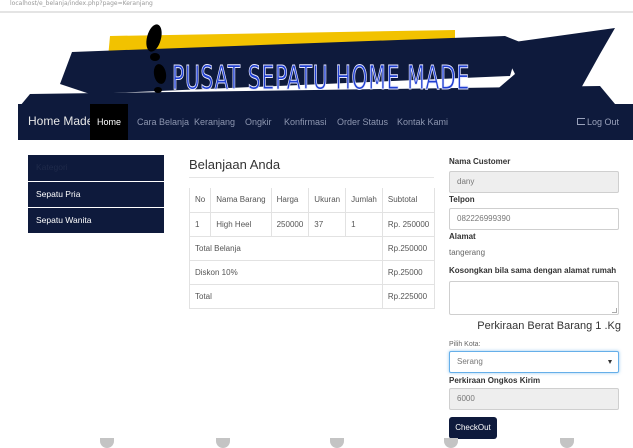 The width and height of the screenshot is (633, 448). What do you see at coordinates (286, 248) in the screenshot?
I see `total-belanja-label: Total Belanja` at bounding box center [286, 248].